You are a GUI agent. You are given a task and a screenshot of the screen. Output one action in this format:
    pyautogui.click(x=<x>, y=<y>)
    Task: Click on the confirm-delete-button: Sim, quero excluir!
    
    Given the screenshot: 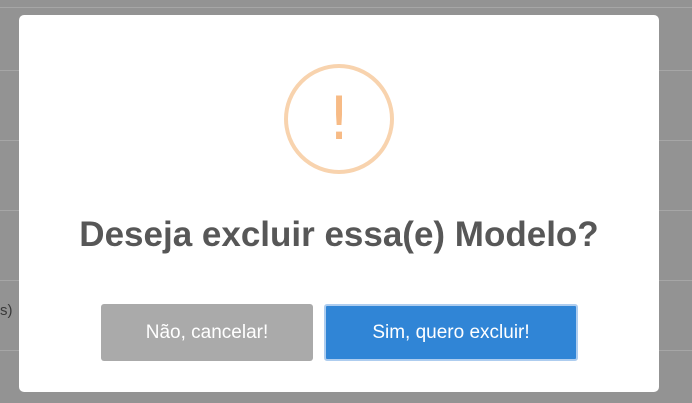 What is the action you would take?
    pyautogui.click(x=451, y=332)
    